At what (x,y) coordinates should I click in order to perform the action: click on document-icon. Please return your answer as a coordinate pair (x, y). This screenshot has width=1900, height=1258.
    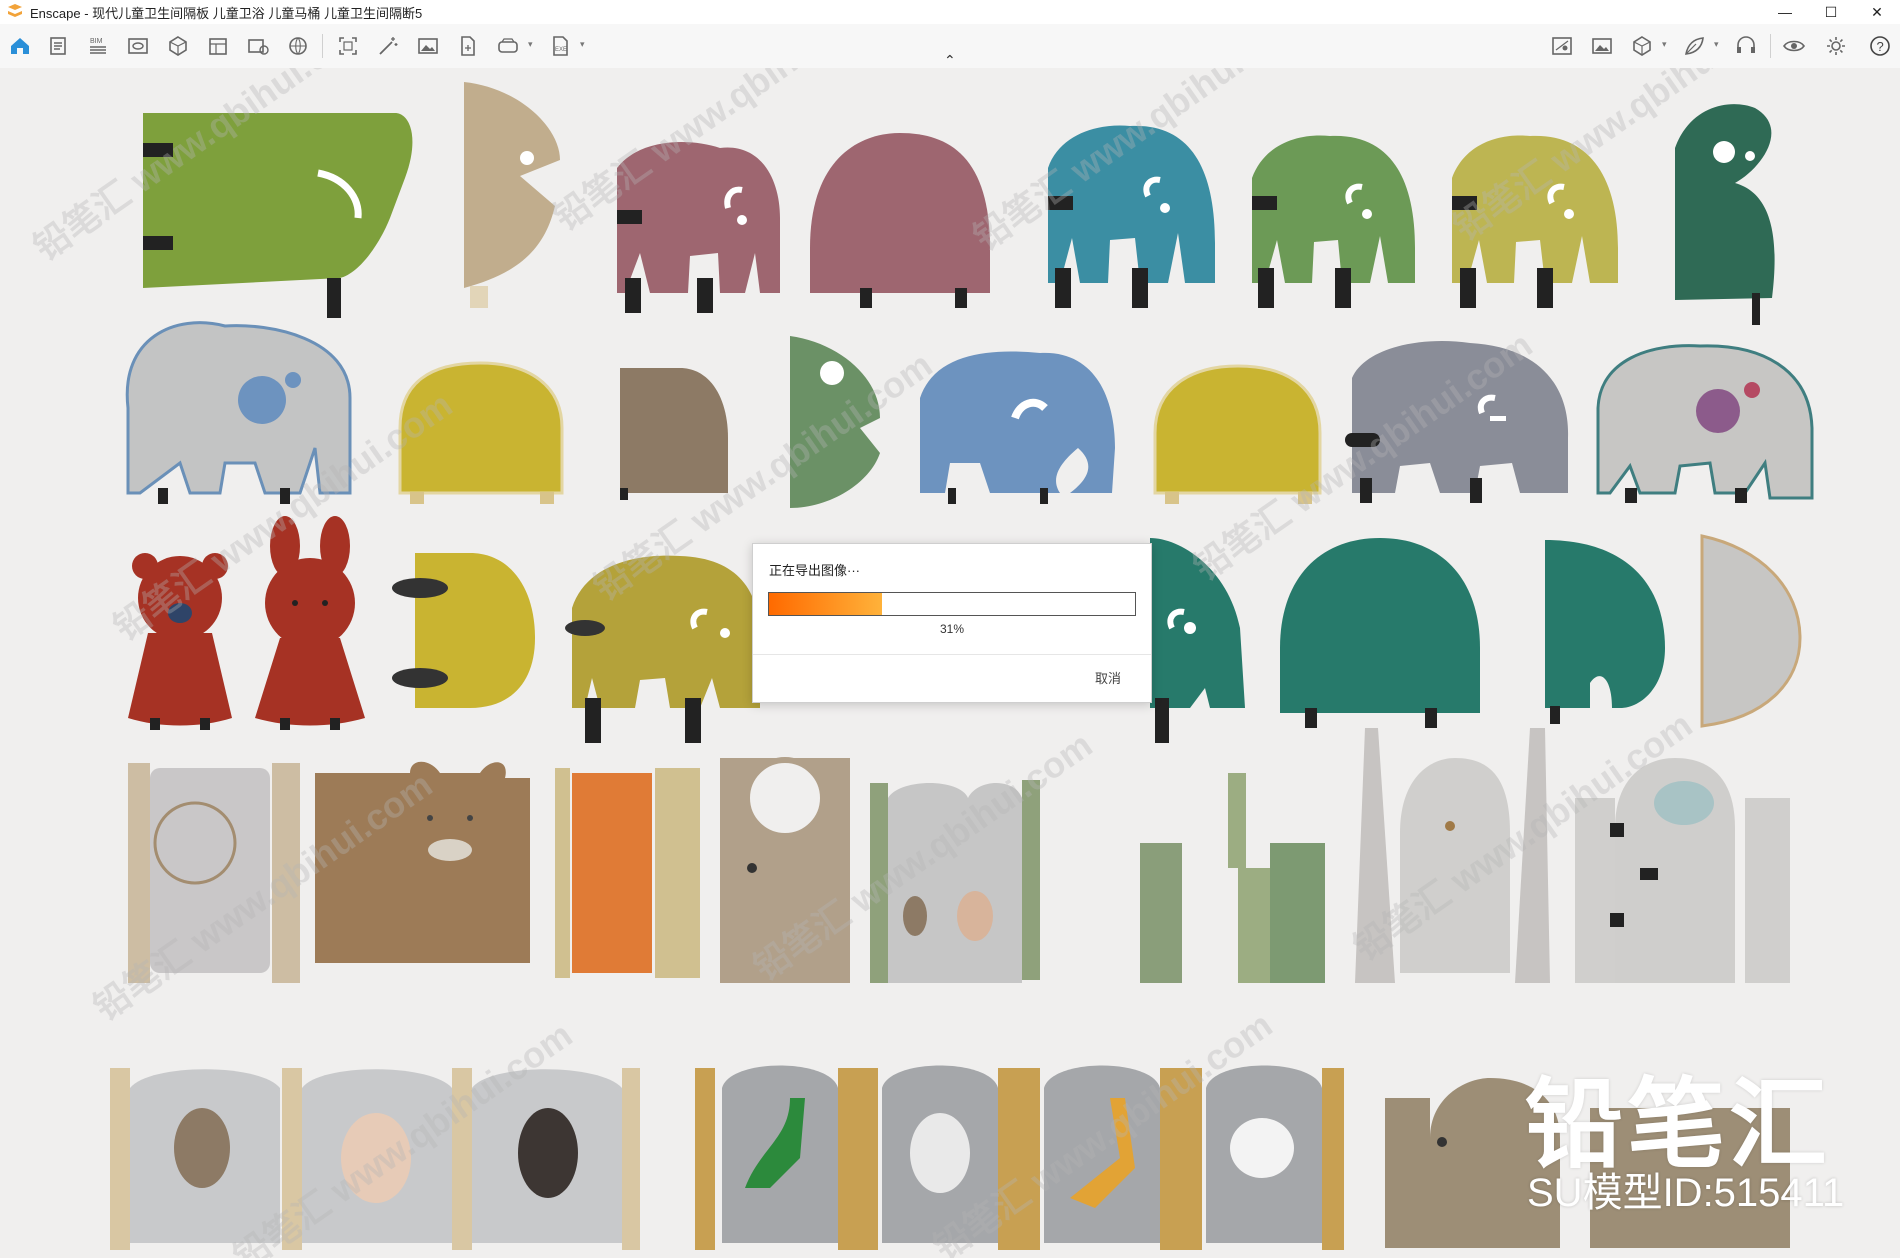
    Looking at the image, I should click on (58, 46).